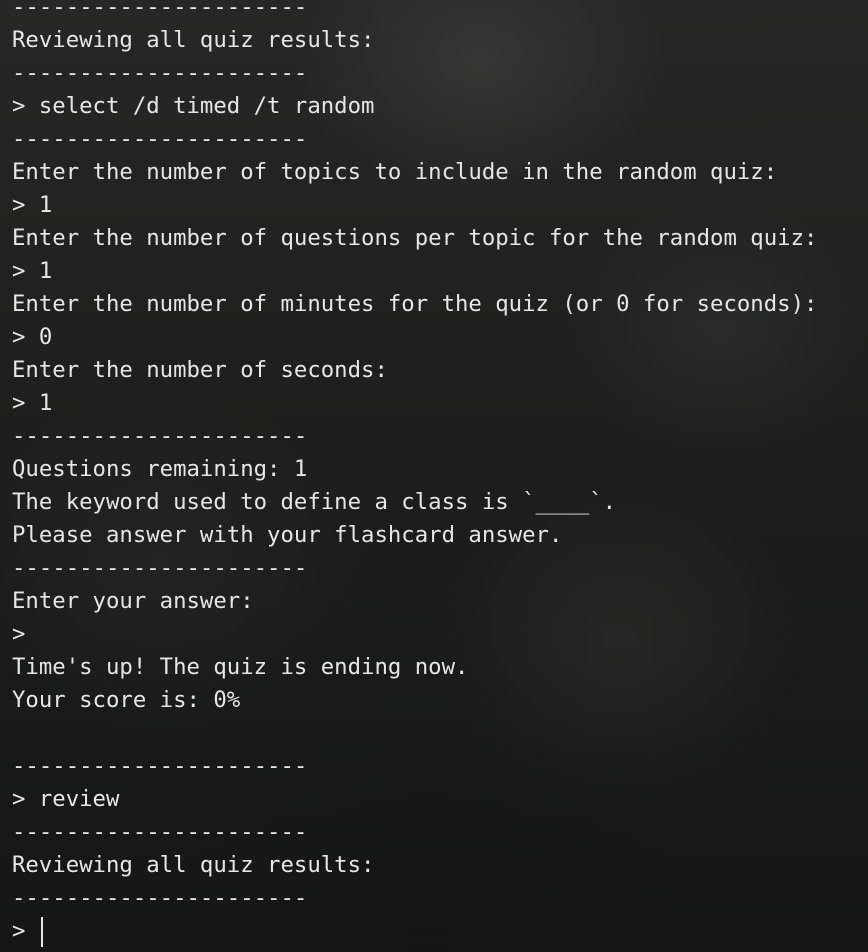  Describe the element at coordinates (25, 931) in the screenshot. I see `prompt-symbol: >` at that location.